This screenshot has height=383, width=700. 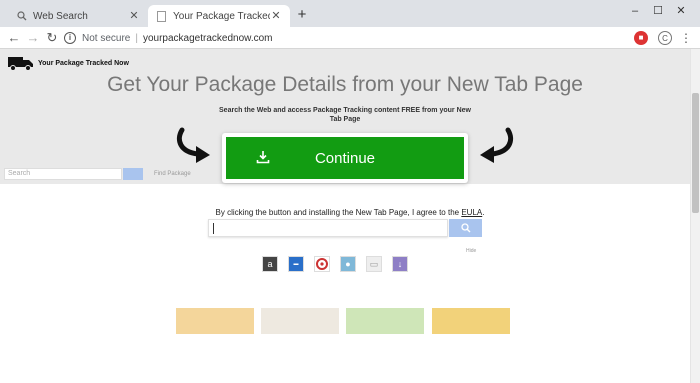 What do you see at coordinates (60, 16) in the screenshot?
I see `tab-title: Web Search` at bounding box center [60, 16].